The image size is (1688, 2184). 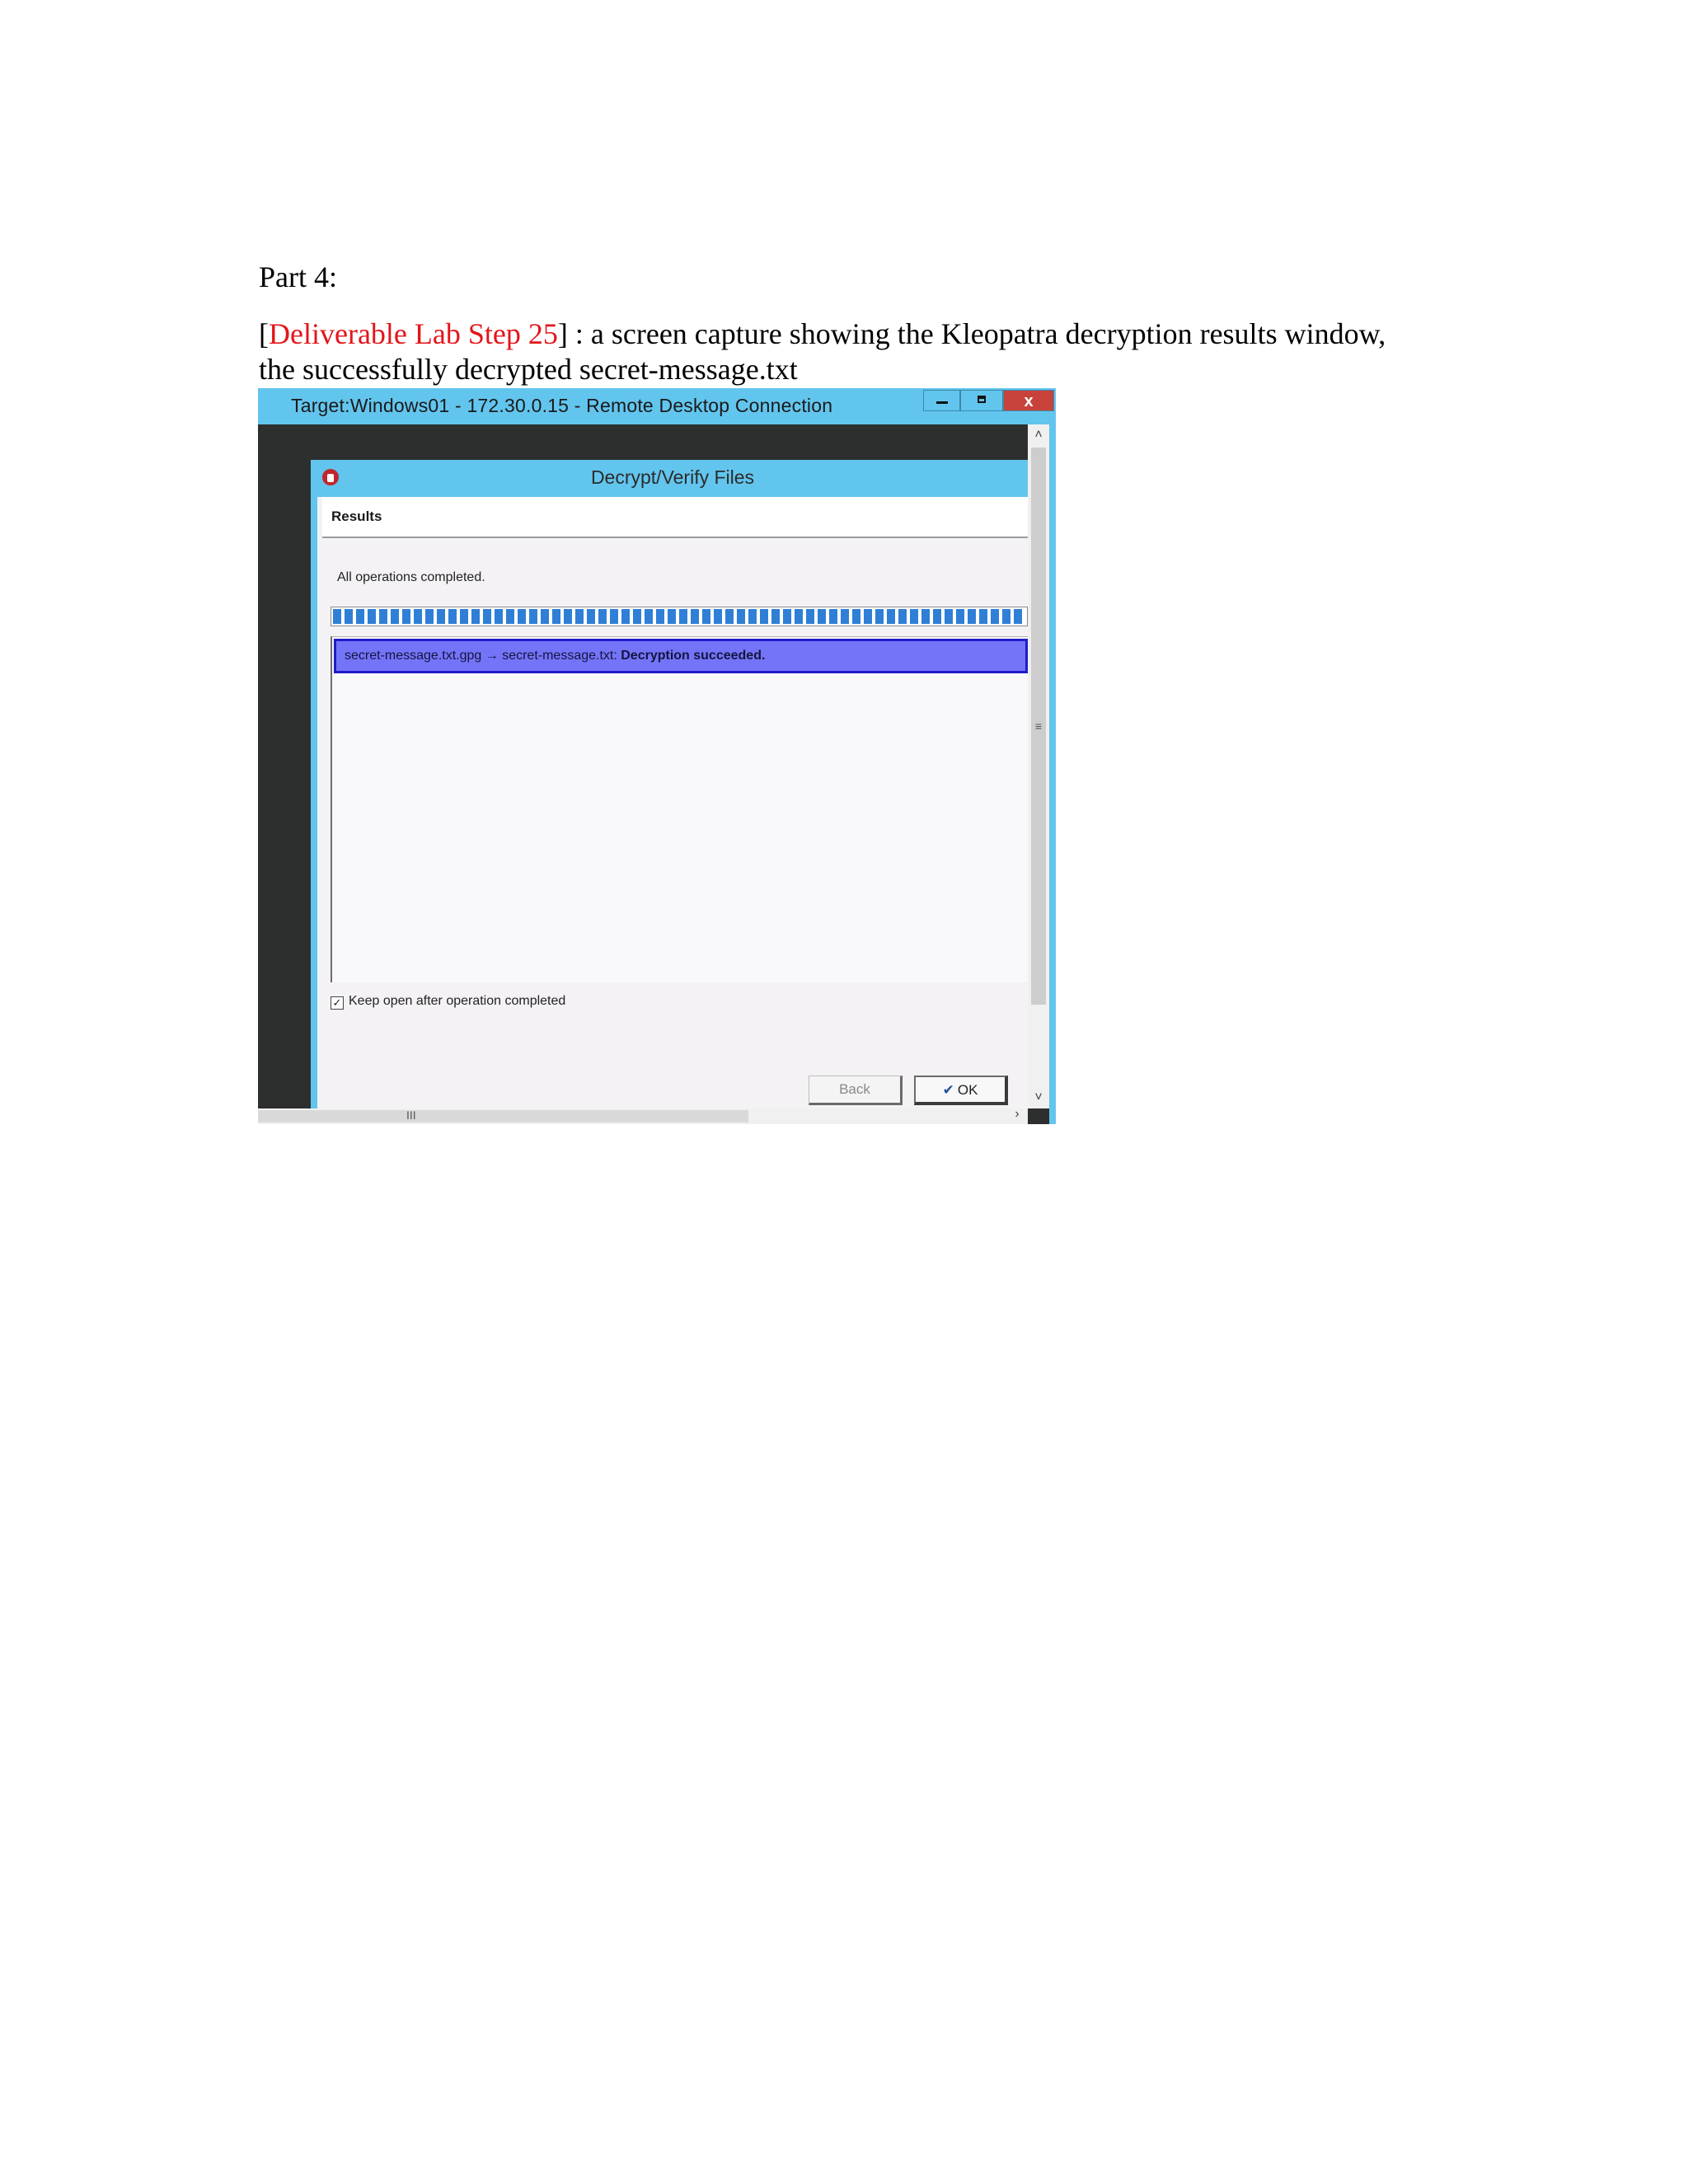 What do you see at coordinates (856, 1090) in the screenshot?
I see `back-button: Back` at bounding box center [856, 1090].